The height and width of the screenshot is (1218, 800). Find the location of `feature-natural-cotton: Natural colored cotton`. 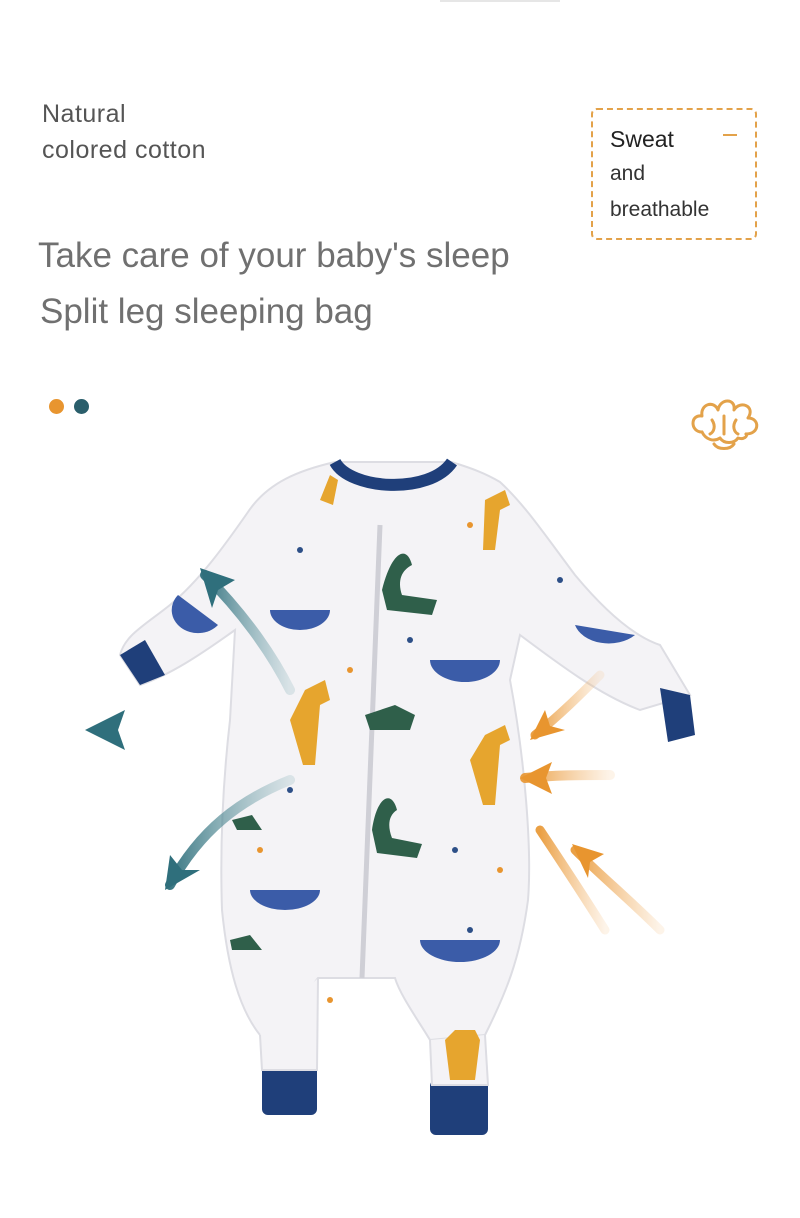

feature-natural-cotton: Natural colored cotton is located at coordinates (124, 132).